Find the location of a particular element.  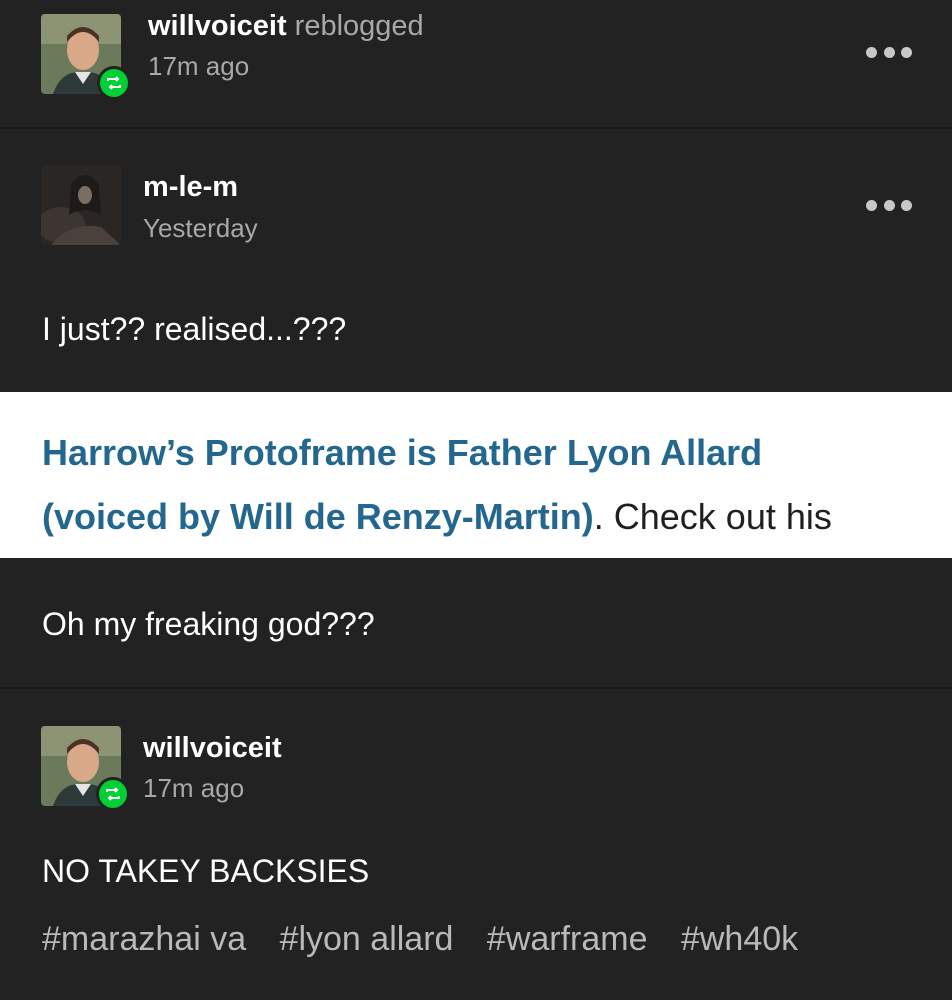

comment-timestamp: 17m ago is located at coordinates (193, 788).